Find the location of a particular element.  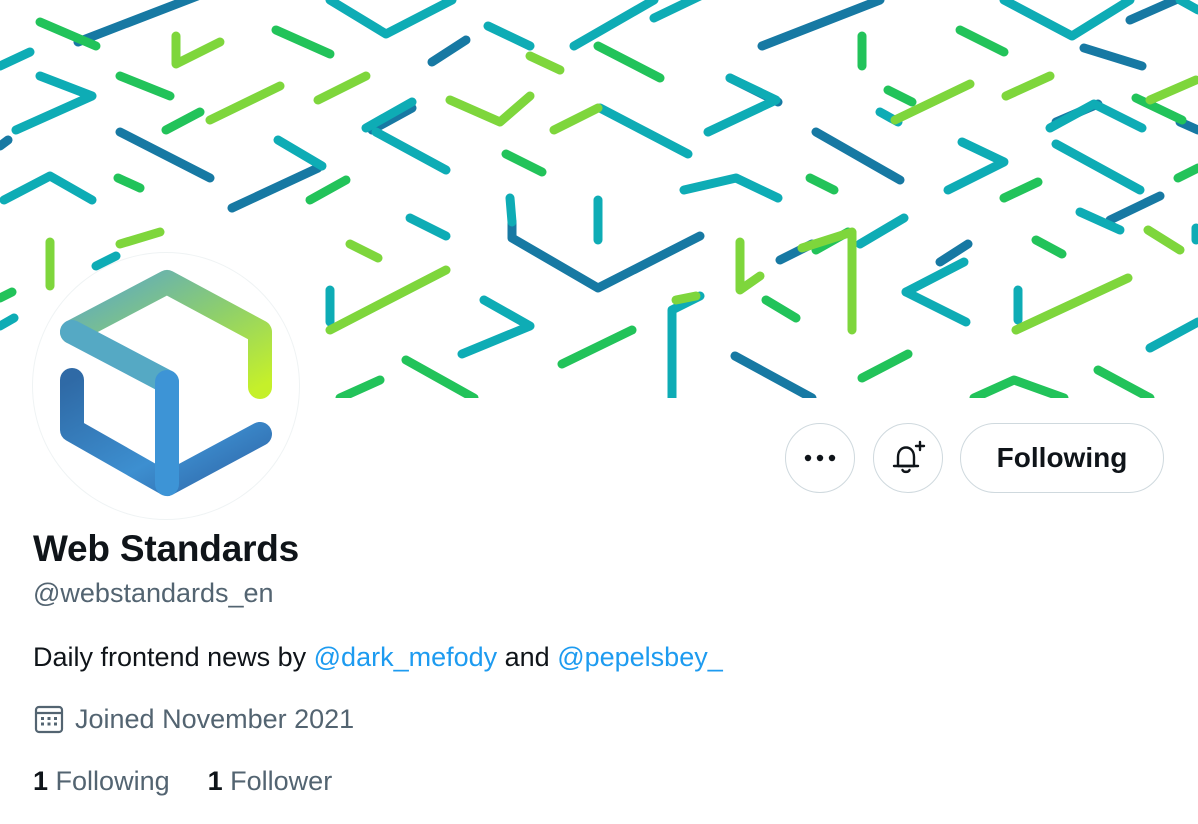

following-count-link: 1 Following is located at coordinates (101, 781).